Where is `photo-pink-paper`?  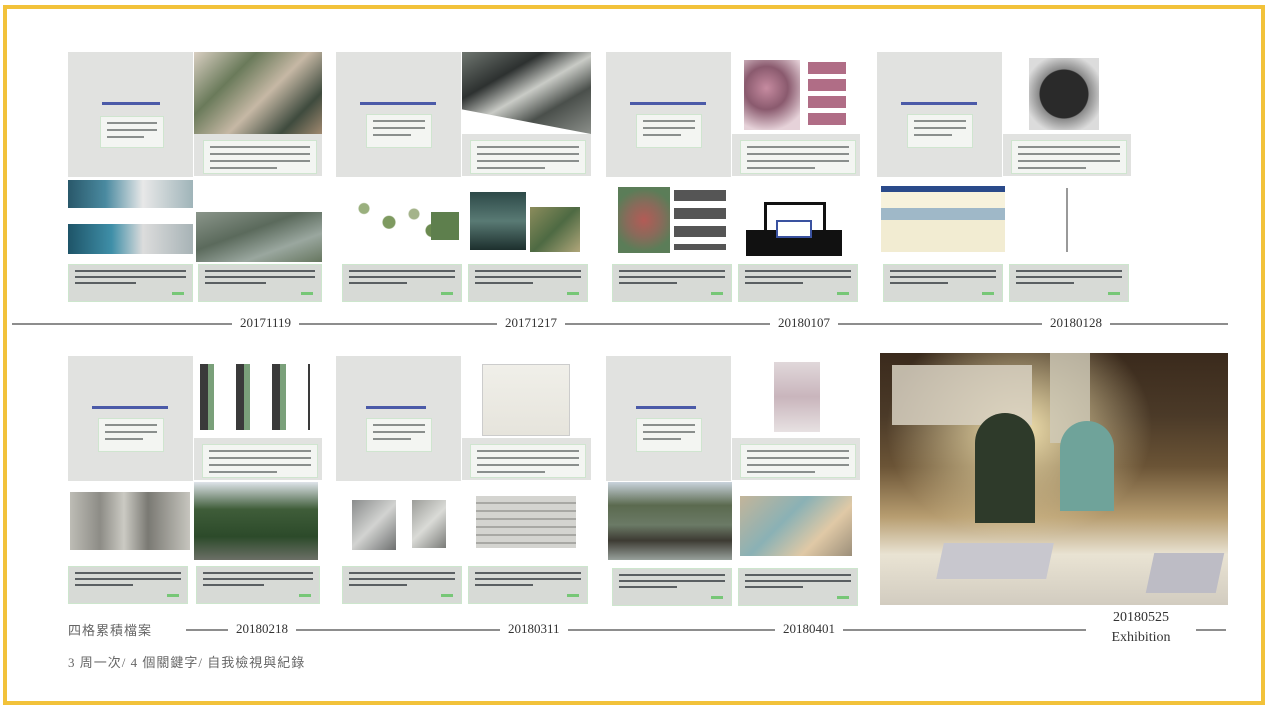 photo-pink-paper is located at coordinates (797, 397).